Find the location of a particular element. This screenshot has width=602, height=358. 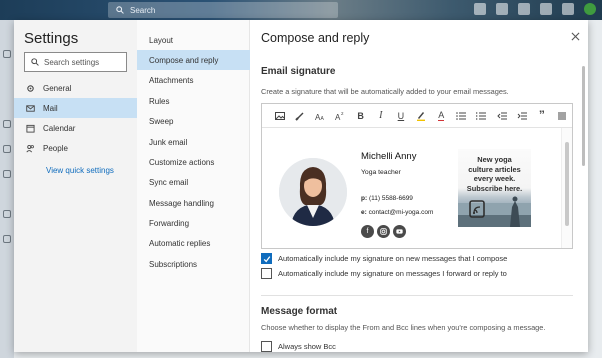

top-icons is located at coordinates (535, 9).